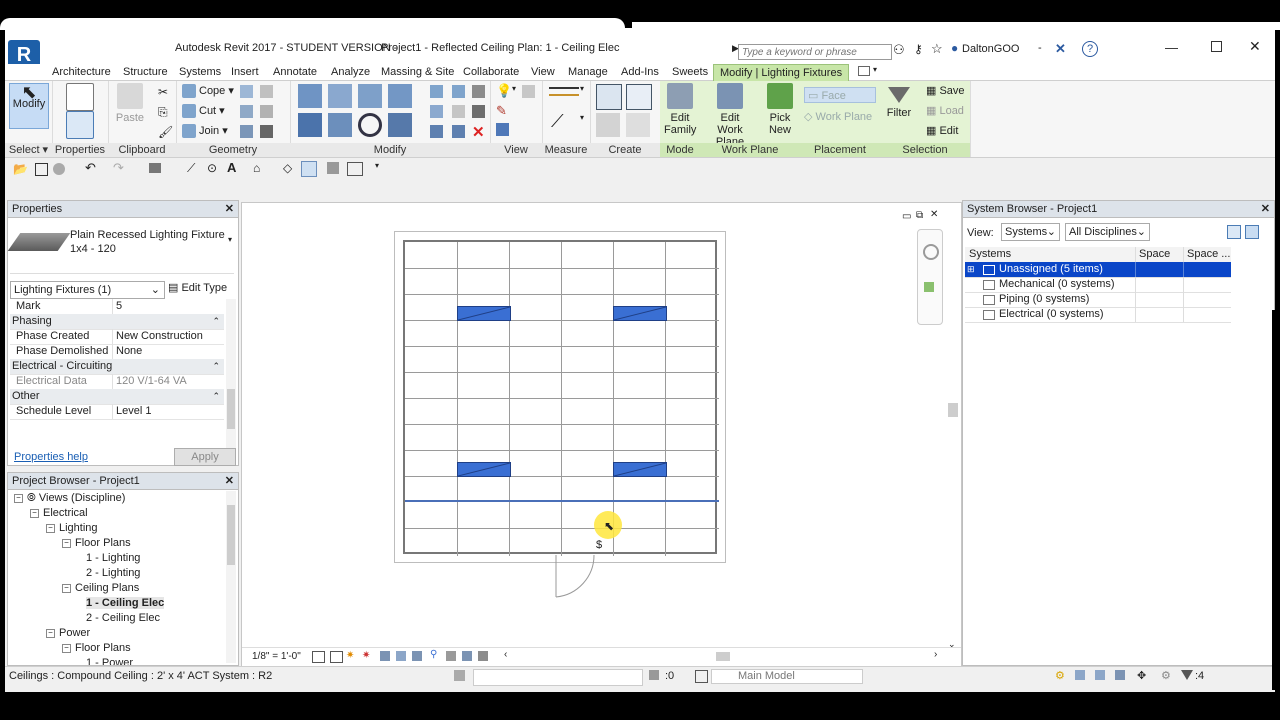 The image size is (1280, 720). I want to click on user-name: DaltonGOO, so click(990, 49).